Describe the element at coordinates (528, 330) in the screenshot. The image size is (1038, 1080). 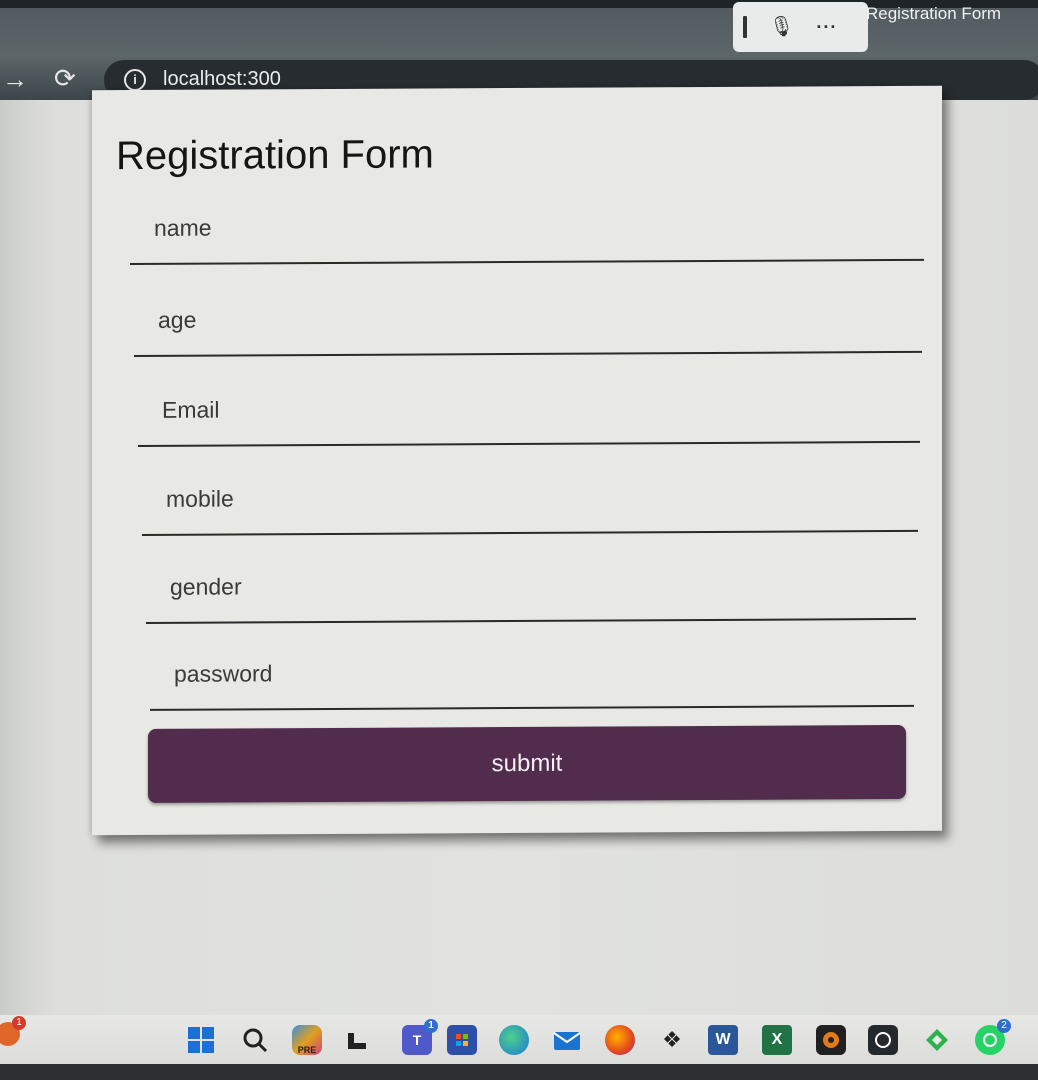
I see `age-field: age` at that location.